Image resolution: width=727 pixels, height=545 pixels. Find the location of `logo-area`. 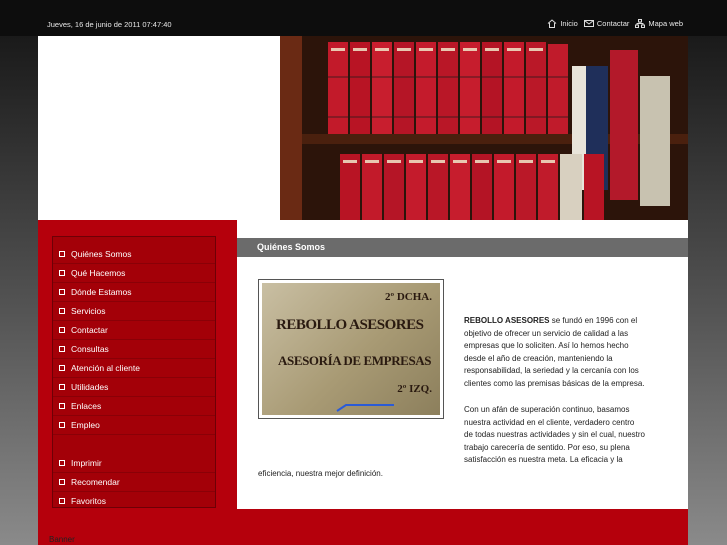

logo-area is located at coordinates (159, 128).